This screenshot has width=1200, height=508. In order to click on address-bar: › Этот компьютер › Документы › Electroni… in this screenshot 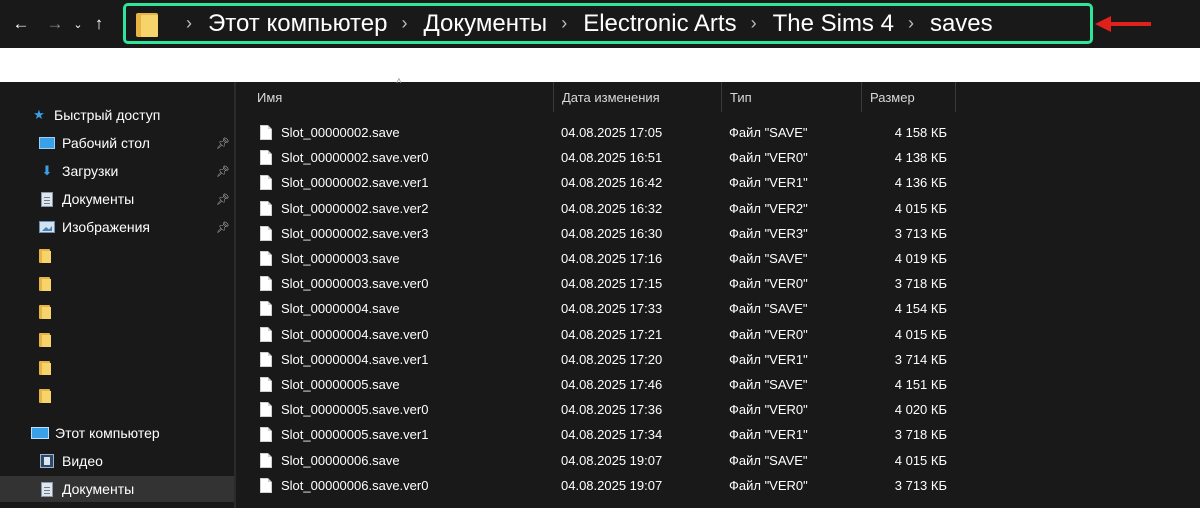, I will do `click(608, 23)`.